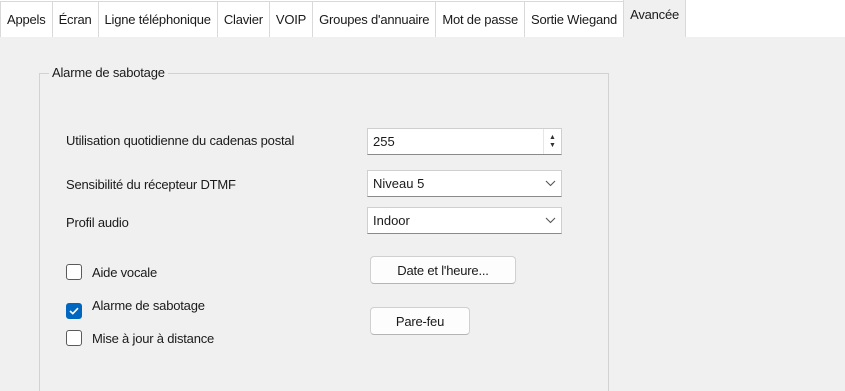 The width and height of the screenshot is (845, 391). I want to click on dtmf-sensitivity-select: Niveau 5, so click(464, 183).